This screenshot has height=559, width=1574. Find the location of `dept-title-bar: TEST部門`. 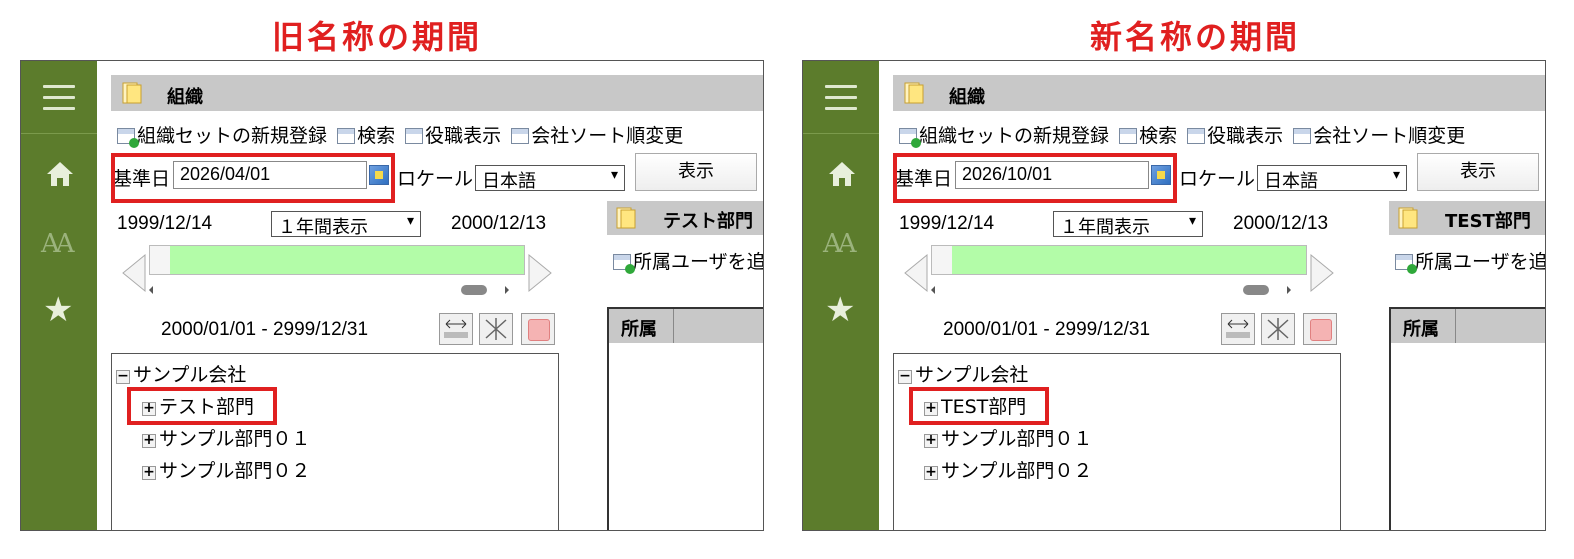

dept-title-bar: TEST部門 is located at coordinates (1467, 218).